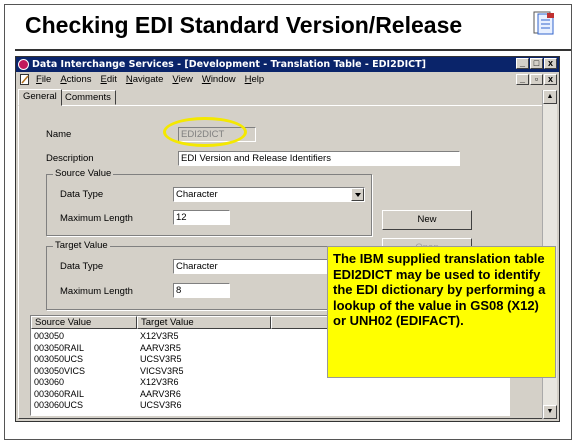 This screenshot has width=578, height=446. What do you see at coordinates (244, 25) in the screenshot?
I see `slide-title: Checking EDI Standard Version/Release` at bounding box center [244, 25].